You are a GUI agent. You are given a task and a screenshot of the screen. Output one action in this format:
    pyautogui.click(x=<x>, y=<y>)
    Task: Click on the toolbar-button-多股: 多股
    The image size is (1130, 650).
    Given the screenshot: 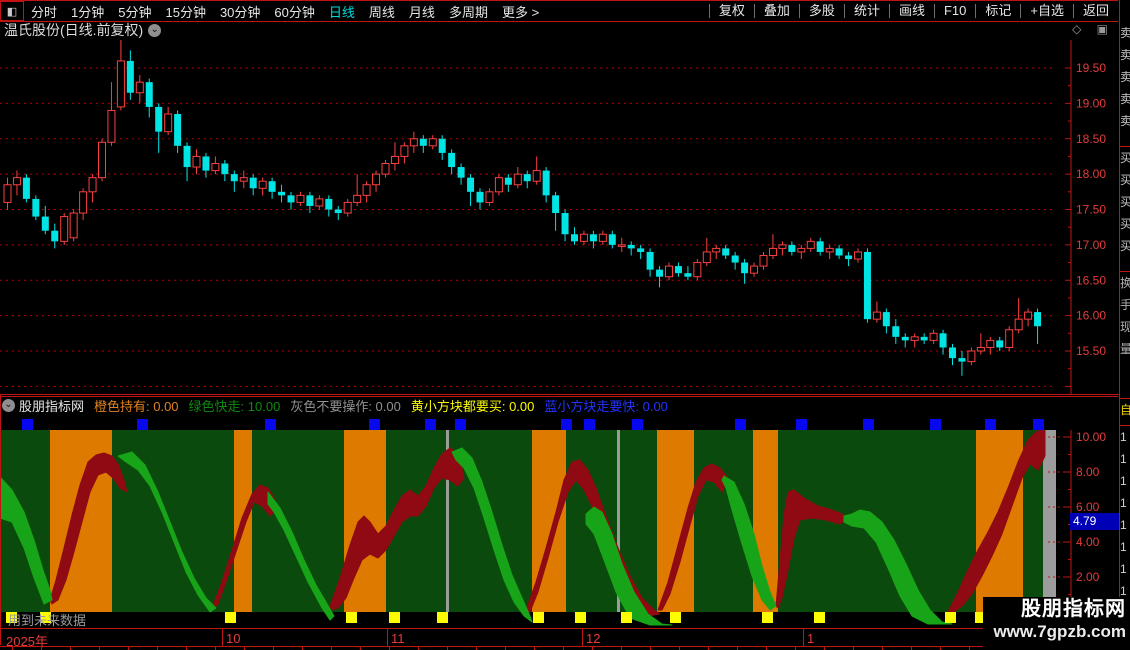 What is the action you would take?
    pyautogui.click(x=821, y=11)
    